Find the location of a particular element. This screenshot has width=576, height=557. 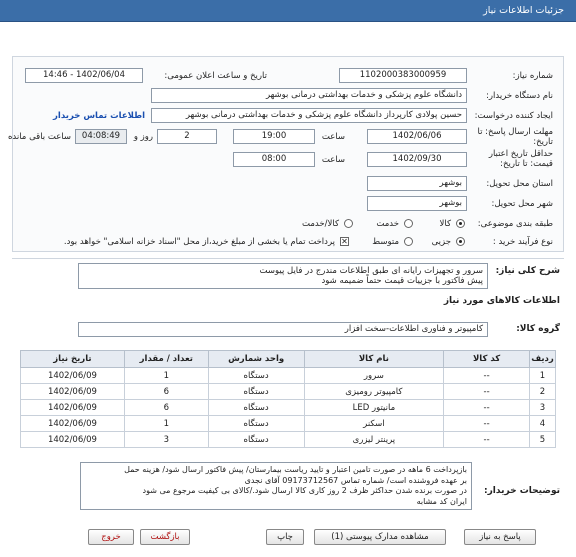

validity-date-field: 1402/09/30 is located at coordinates (417, 159).